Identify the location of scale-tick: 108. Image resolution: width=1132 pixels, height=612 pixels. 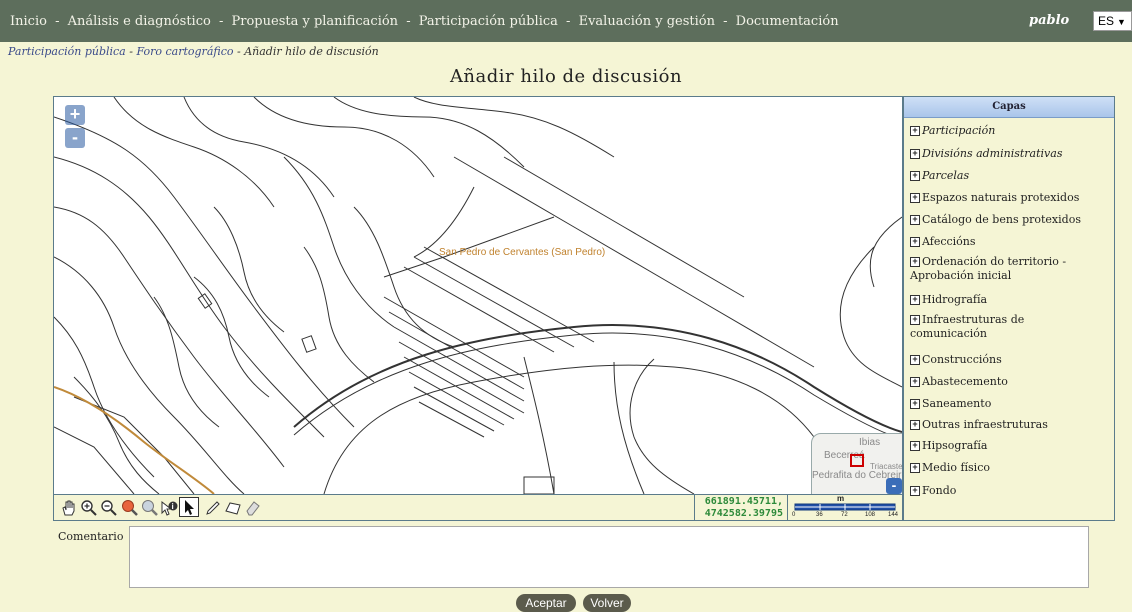
(870, 515).